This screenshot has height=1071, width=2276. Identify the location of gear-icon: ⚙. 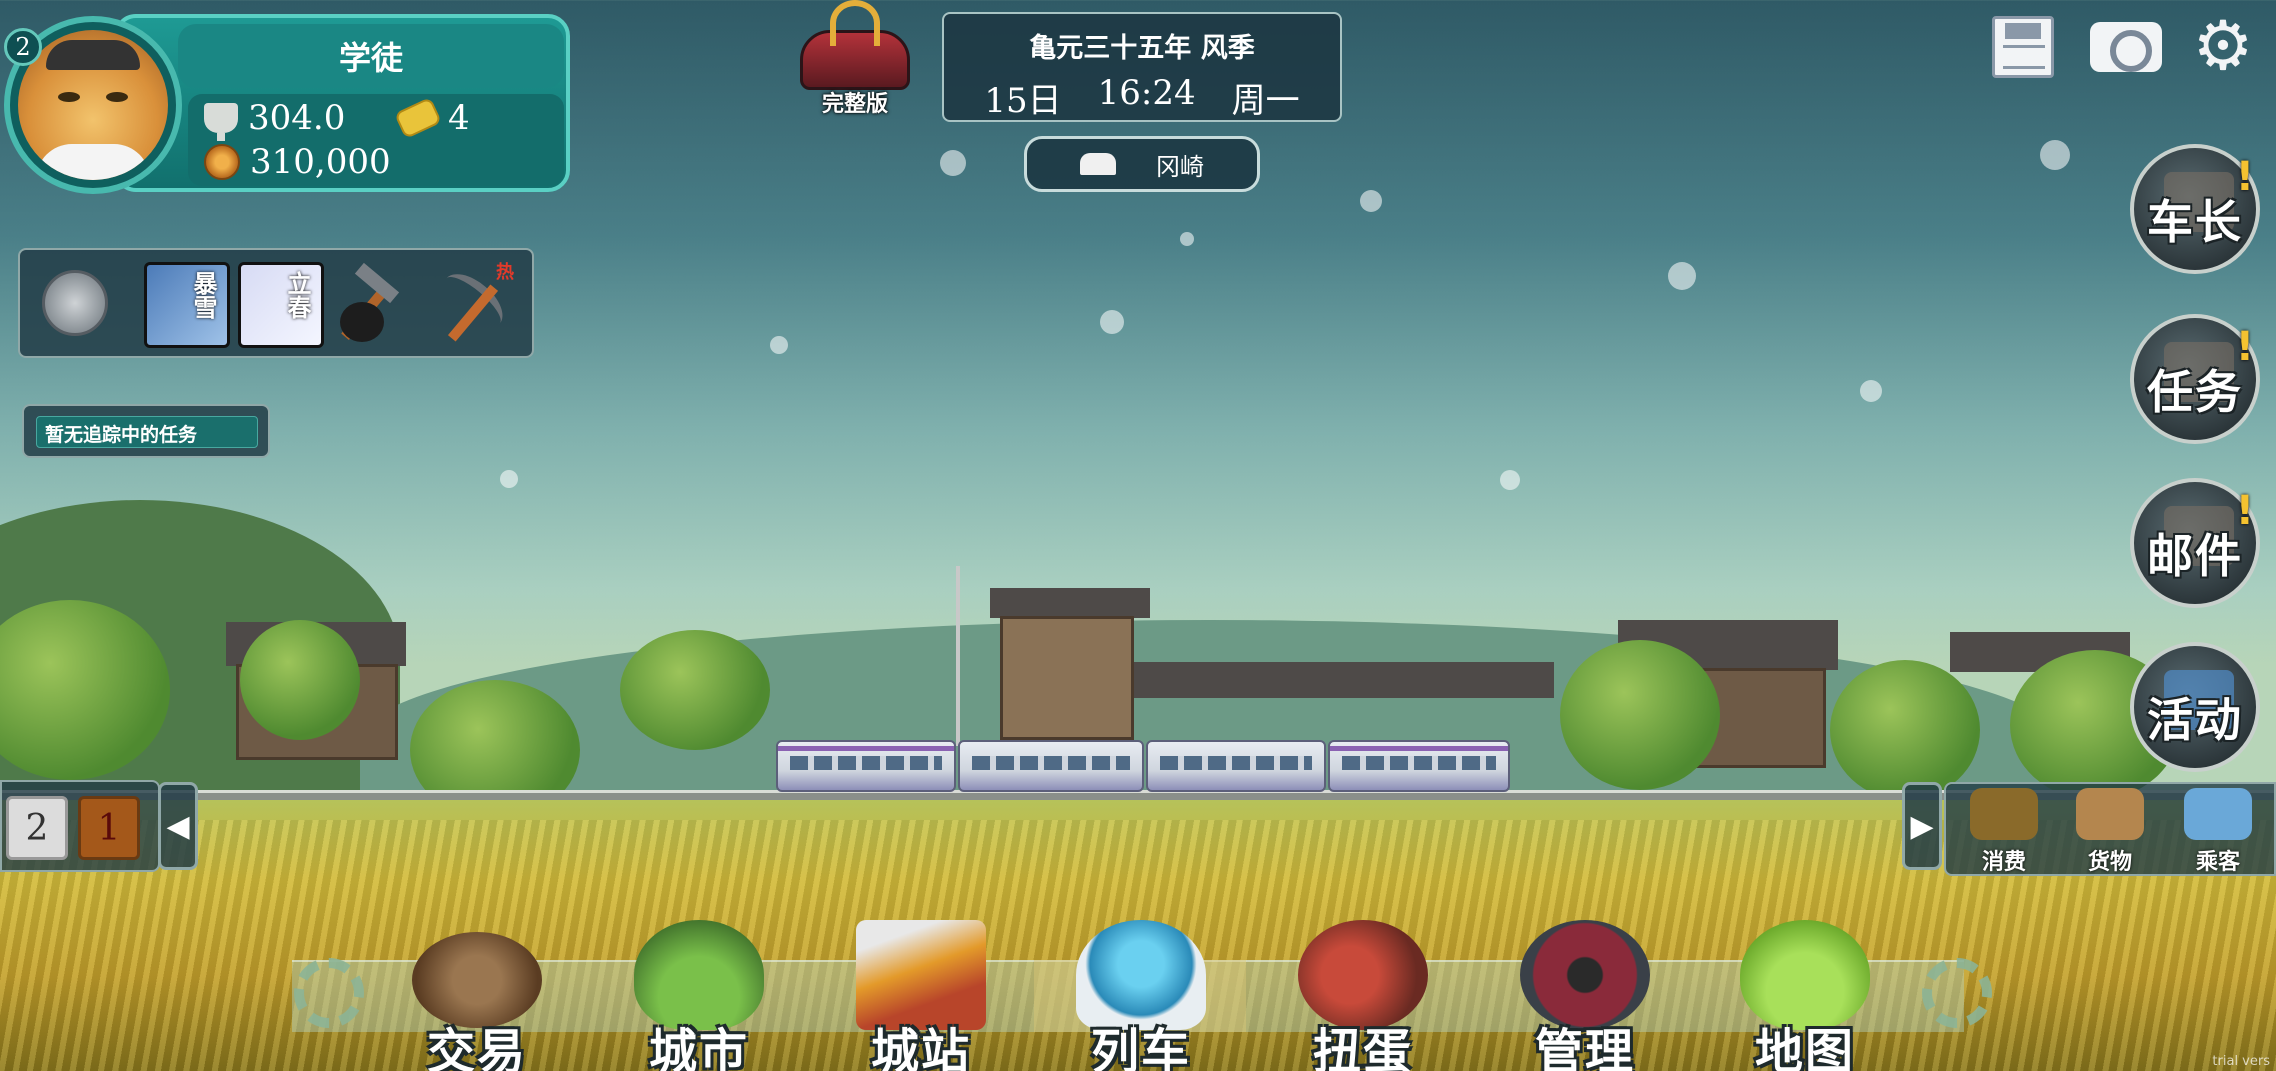
(2223, 47).